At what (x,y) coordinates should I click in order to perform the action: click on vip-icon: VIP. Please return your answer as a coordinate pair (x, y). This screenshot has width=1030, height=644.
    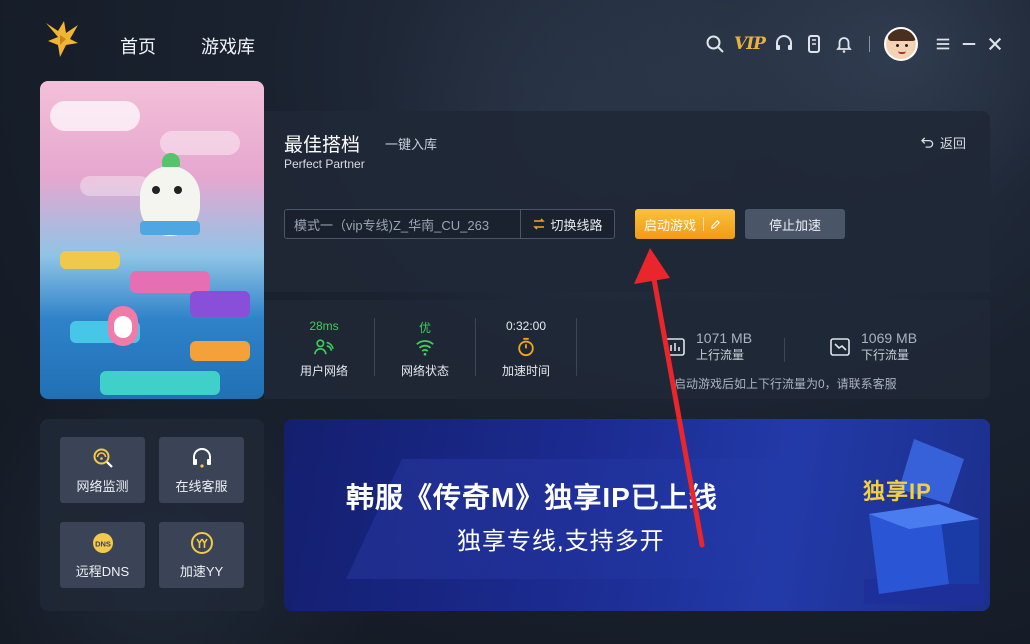
    Looking at the image, I should click on (750, 44).